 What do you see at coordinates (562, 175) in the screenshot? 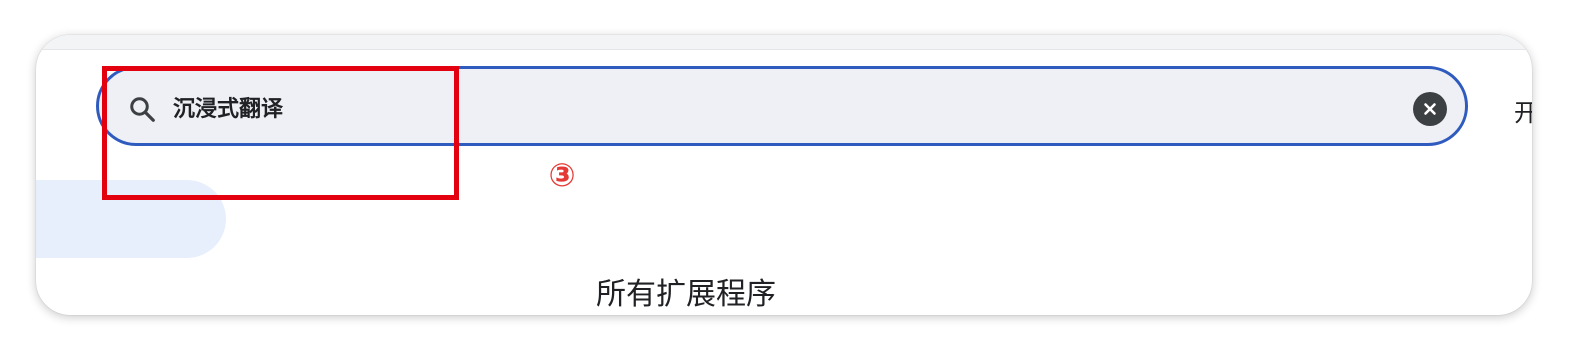
I see `step-number-badge: ③` at bounding box center [562, 175].